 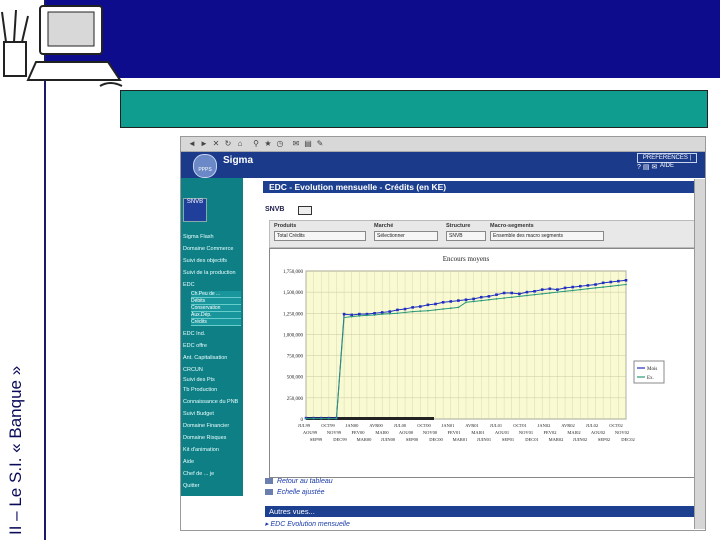 What do you see at coordinates (205, 170) in the screenshot?
I see `logo-text: PPPS` at bounding box center [205, 170].